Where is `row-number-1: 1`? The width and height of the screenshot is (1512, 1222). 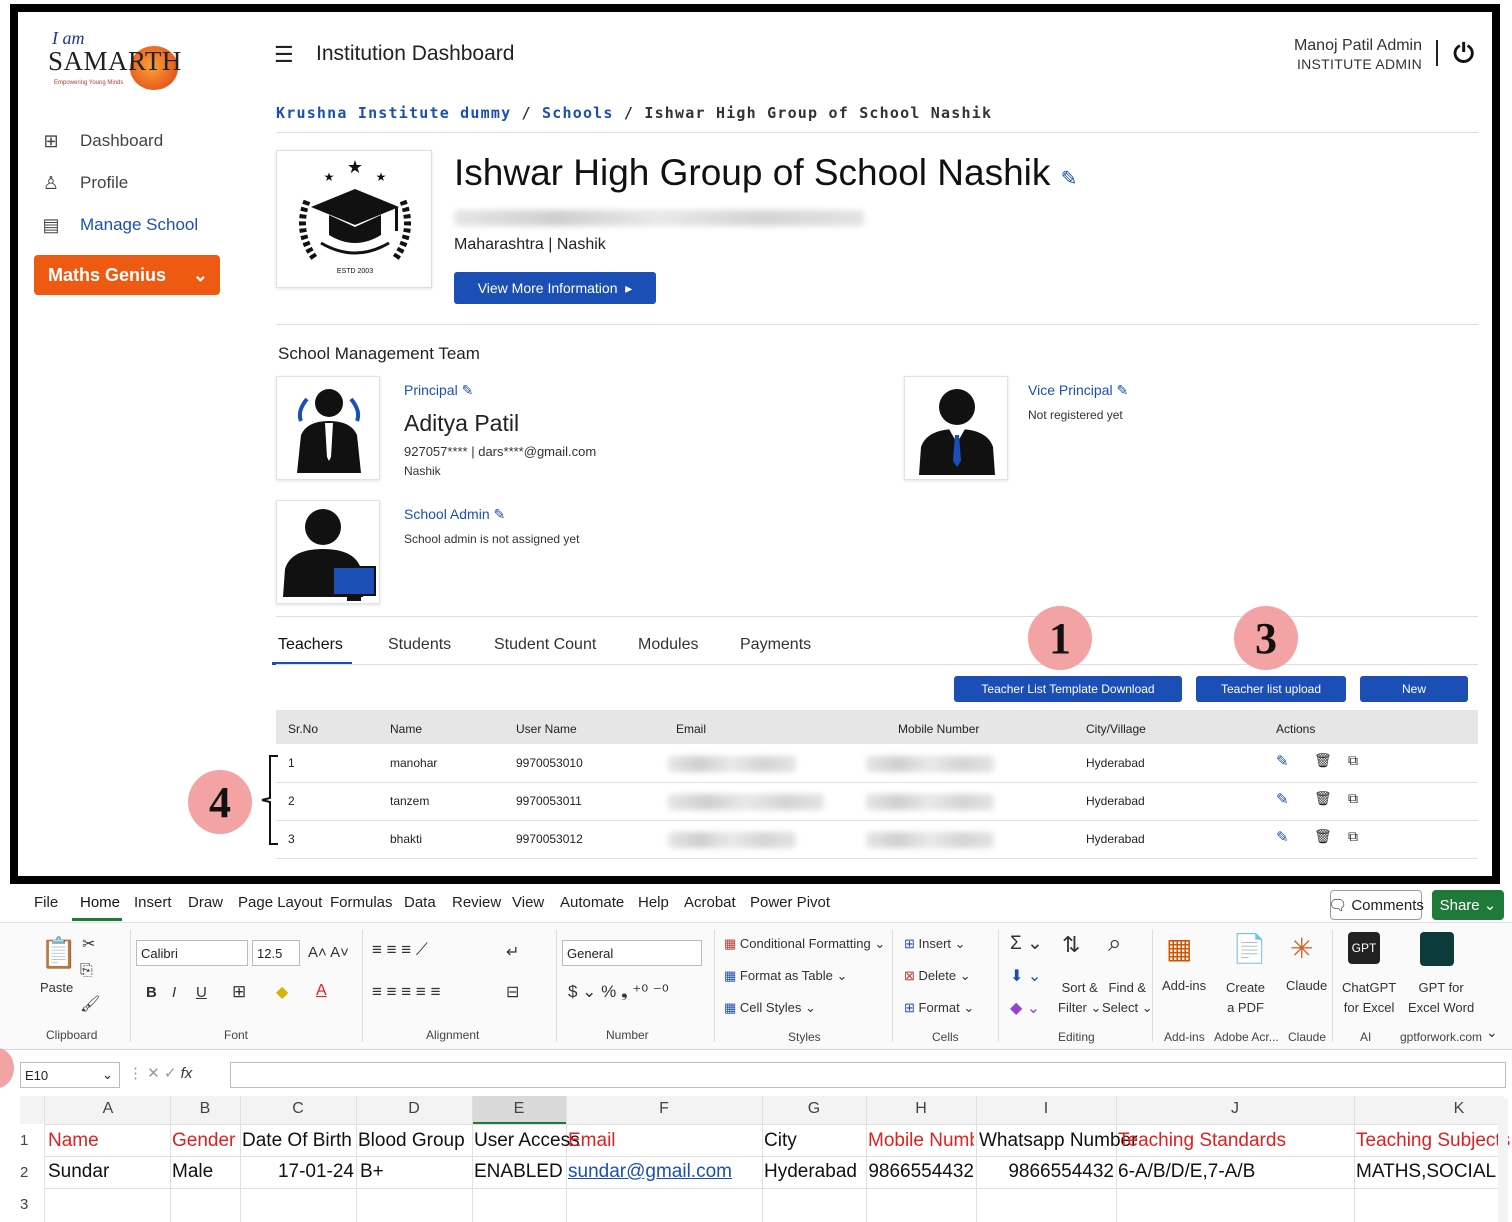
row-number-1: 1 is located at coordinates (24, 1140).